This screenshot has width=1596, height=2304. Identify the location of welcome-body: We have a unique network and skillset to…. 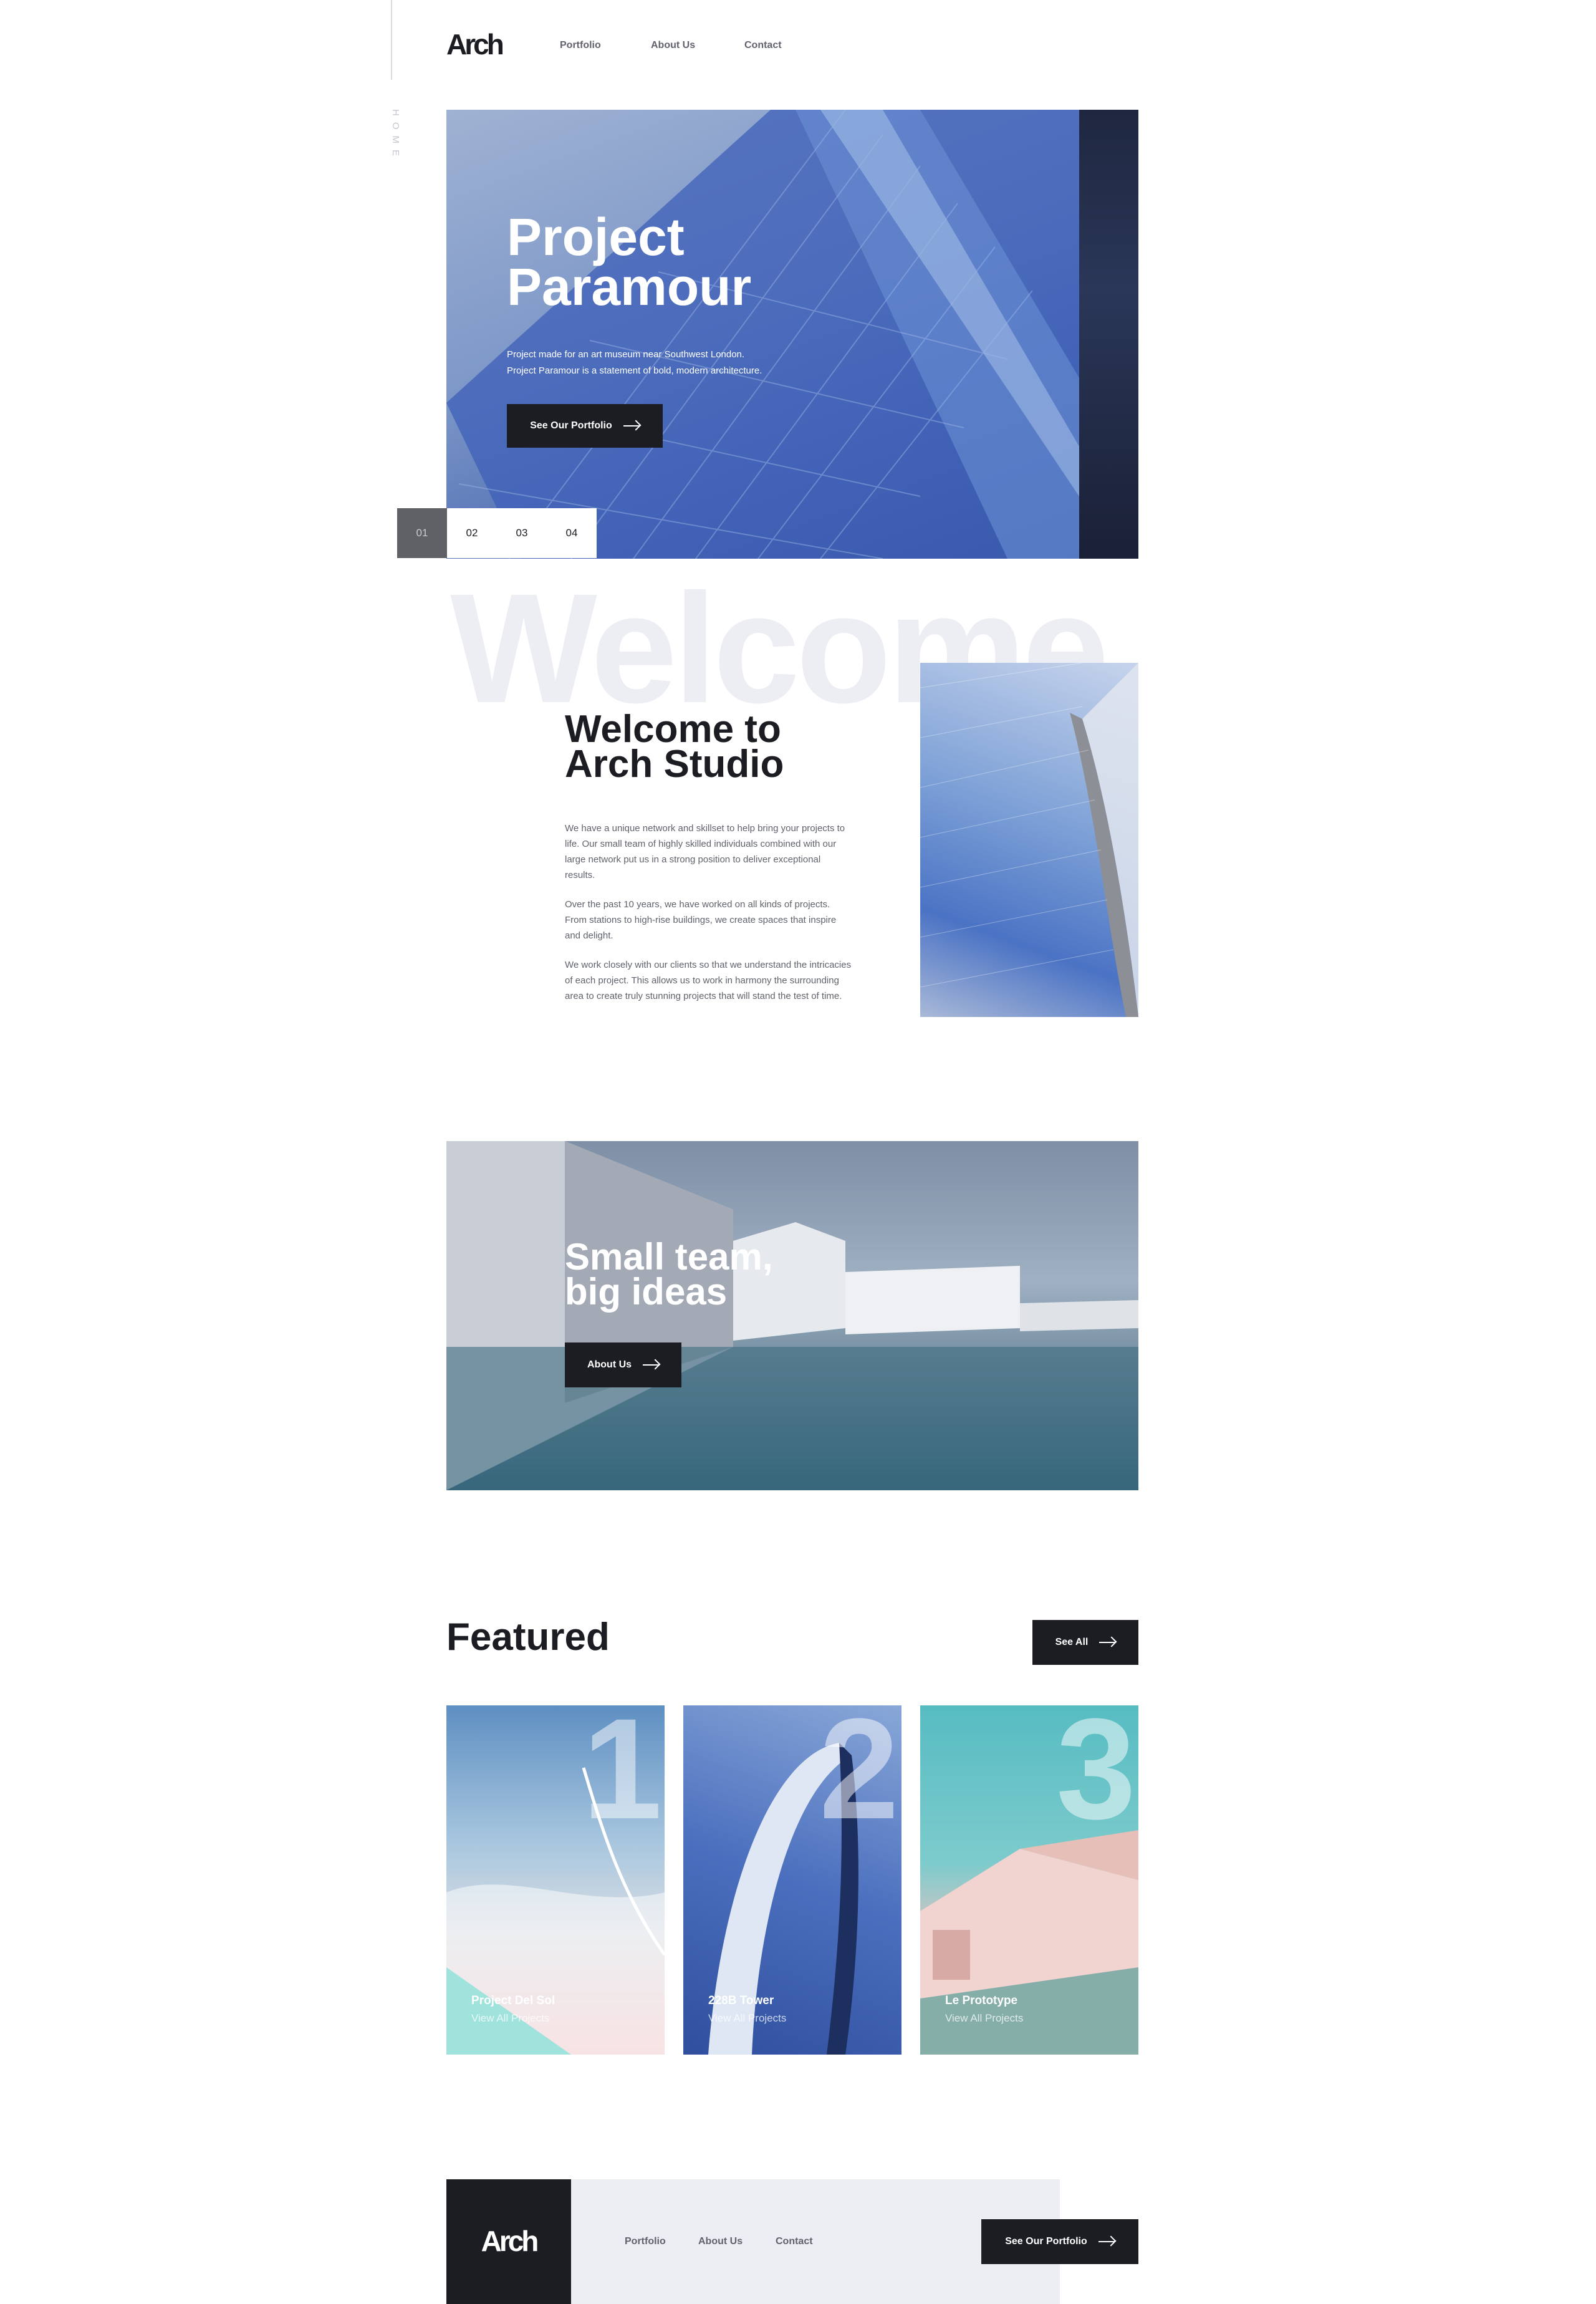
(708, 919).